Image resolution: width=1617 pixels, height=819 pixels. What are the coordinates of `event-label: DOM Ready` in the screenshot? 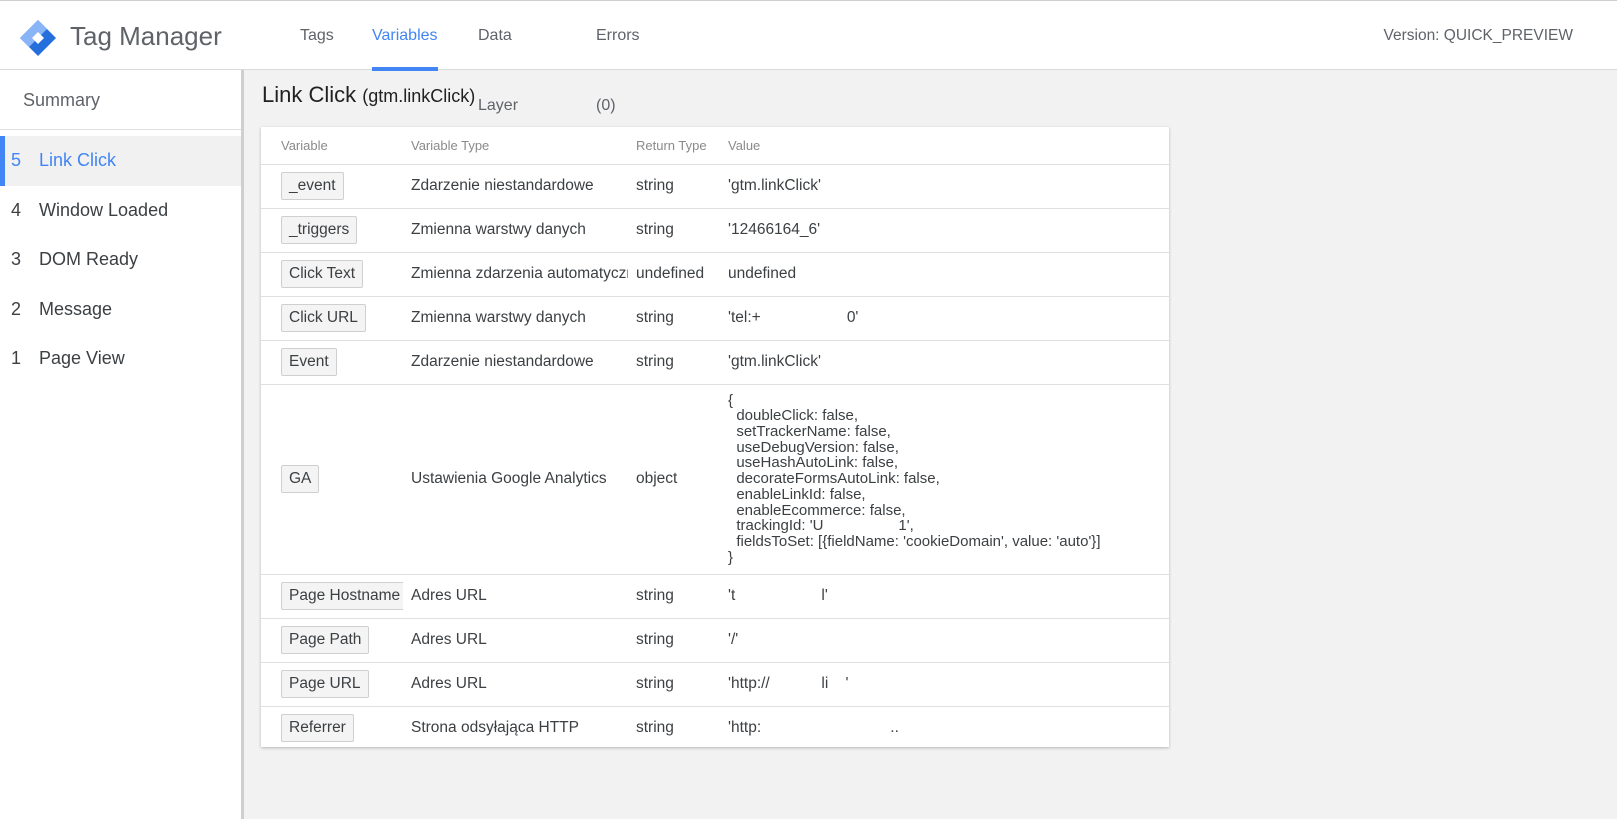 It's located at (89, 259).